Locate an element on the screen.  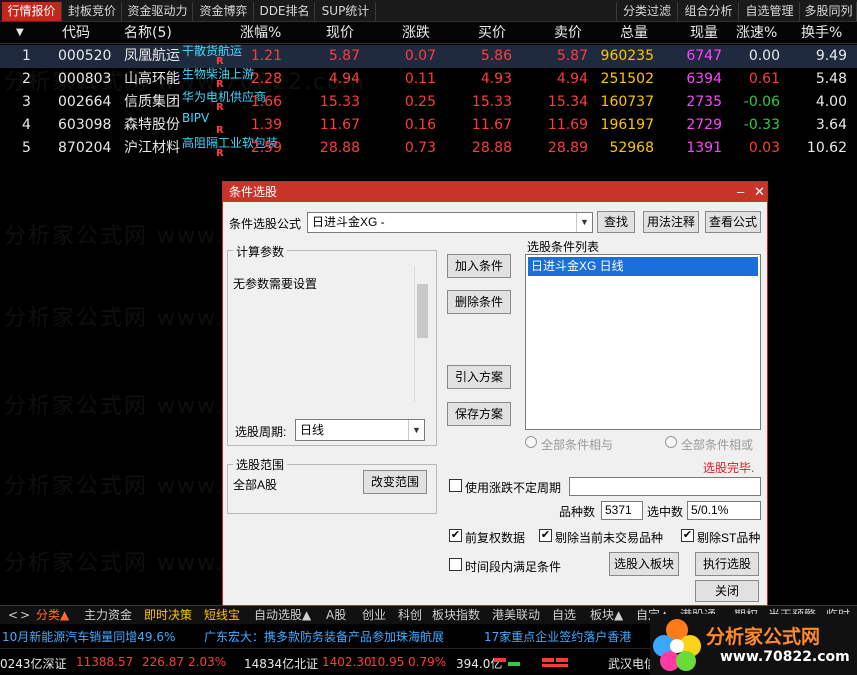
params-scrollbar is located at coordinates (422, 334).